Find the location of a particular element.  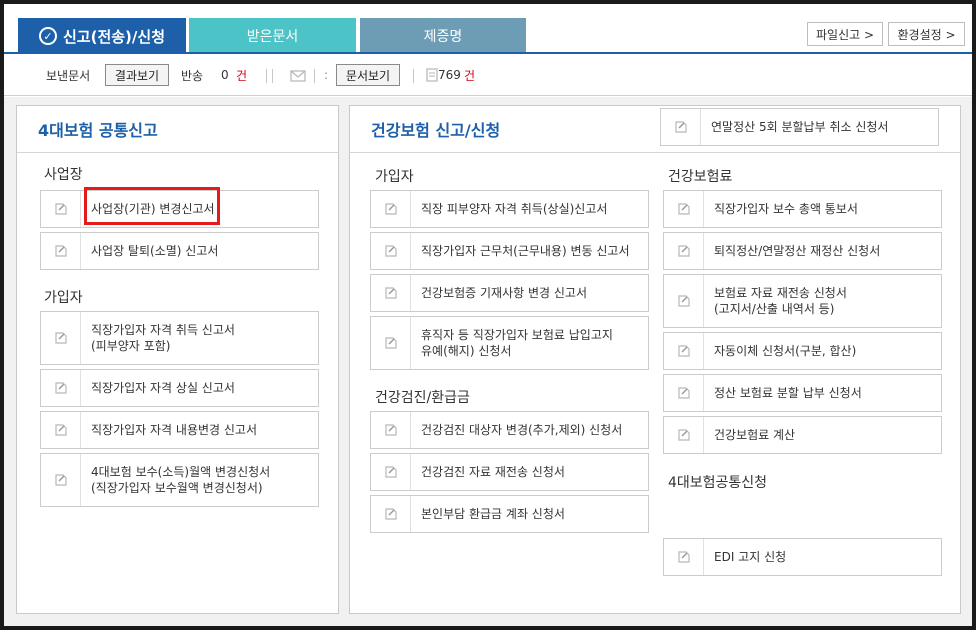

premium-calculator-item: 건강보험료 계산 is located at coordinates (802, 435).